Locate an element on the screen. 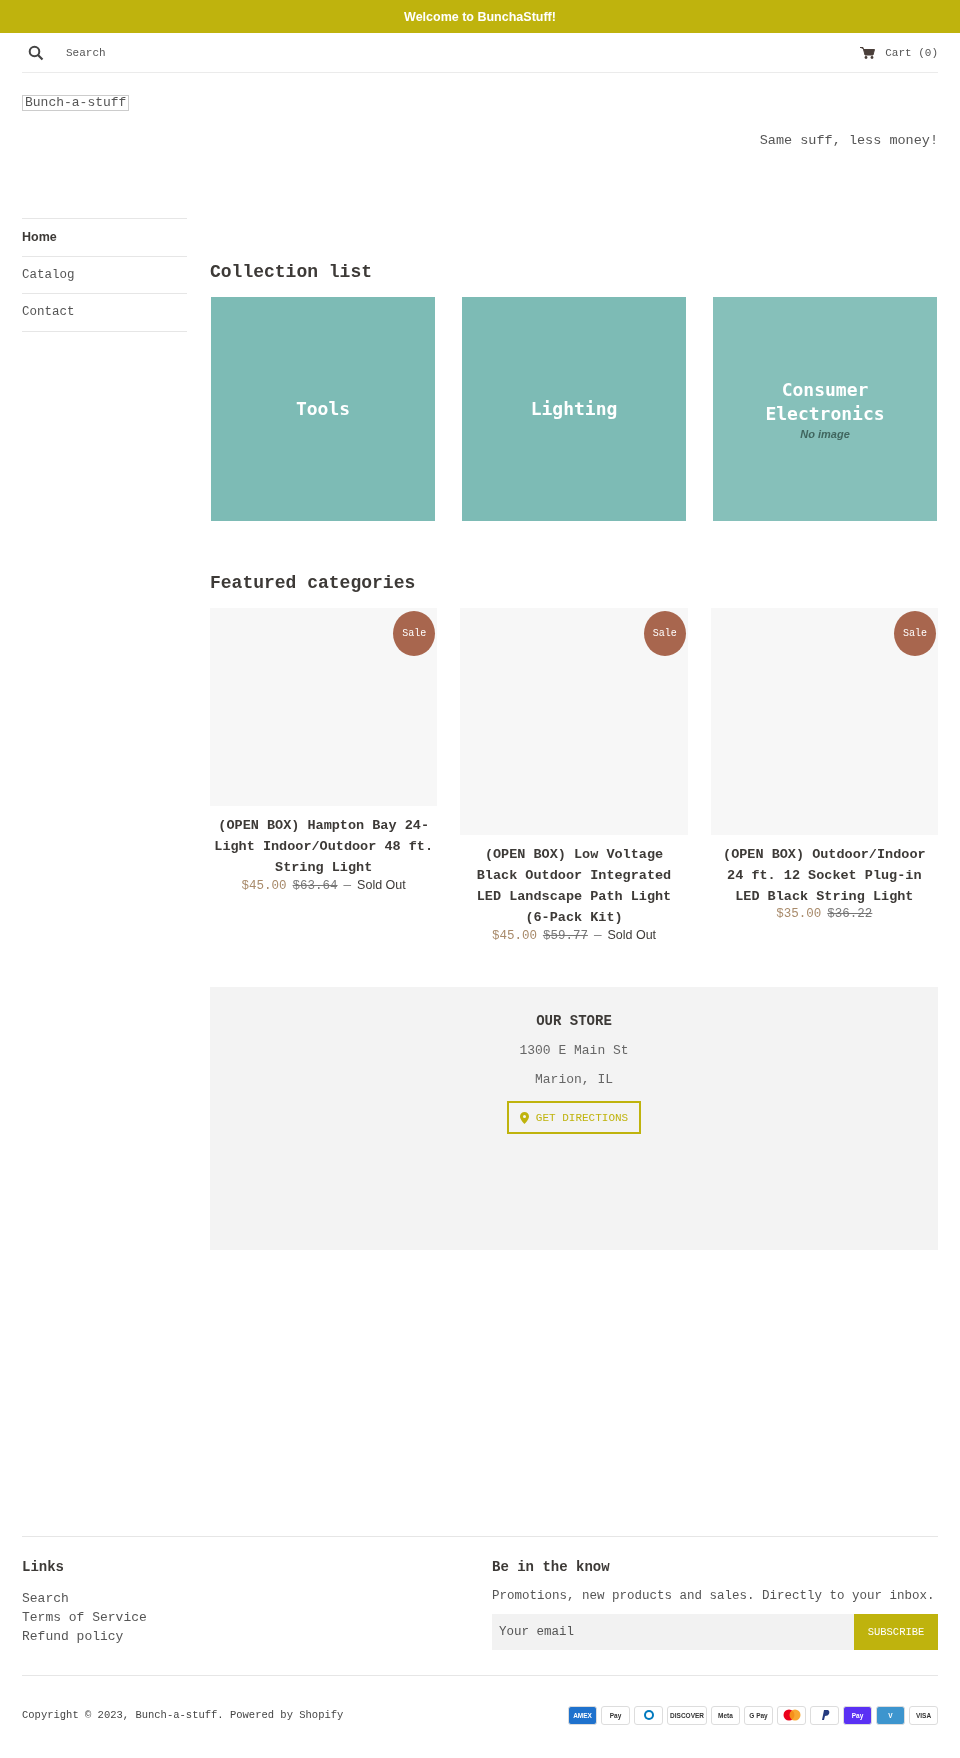 Image resolution: width=960 pixels, height=1758 pixels. search-icon is located at coordinates (36, 52).